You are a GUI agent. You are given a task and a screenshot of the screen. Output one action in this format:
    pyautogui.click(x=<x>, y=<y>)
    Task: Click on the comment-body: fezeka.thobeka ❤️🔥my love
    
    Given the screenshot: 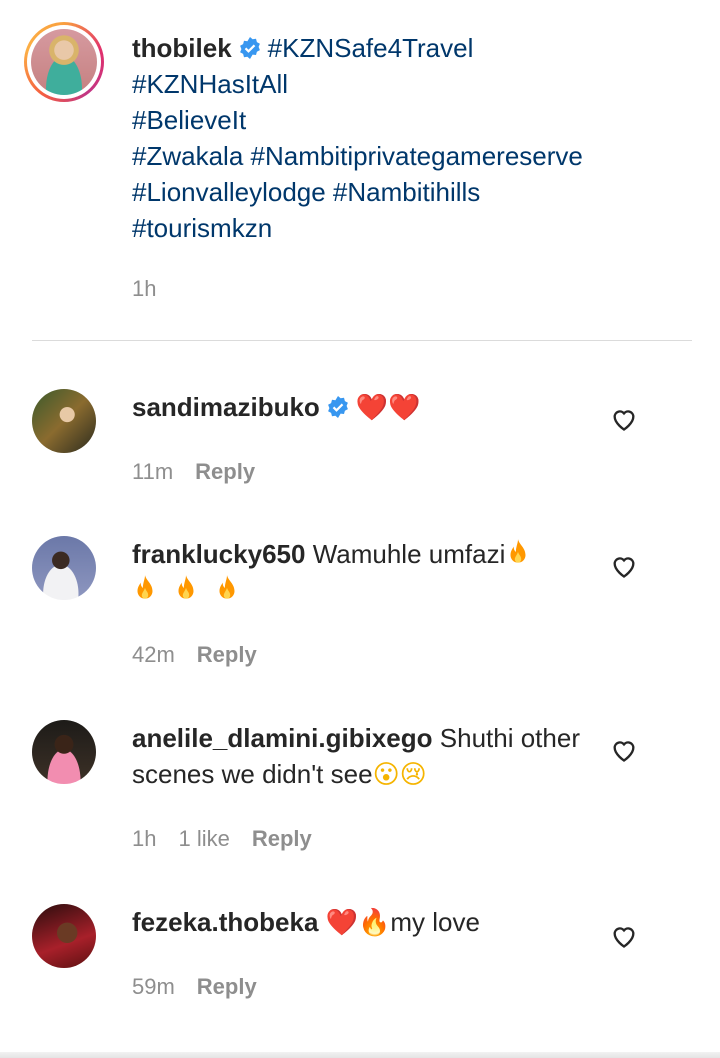 What is the action you would take?
    pyautogui.click(x=362, y=922)
    